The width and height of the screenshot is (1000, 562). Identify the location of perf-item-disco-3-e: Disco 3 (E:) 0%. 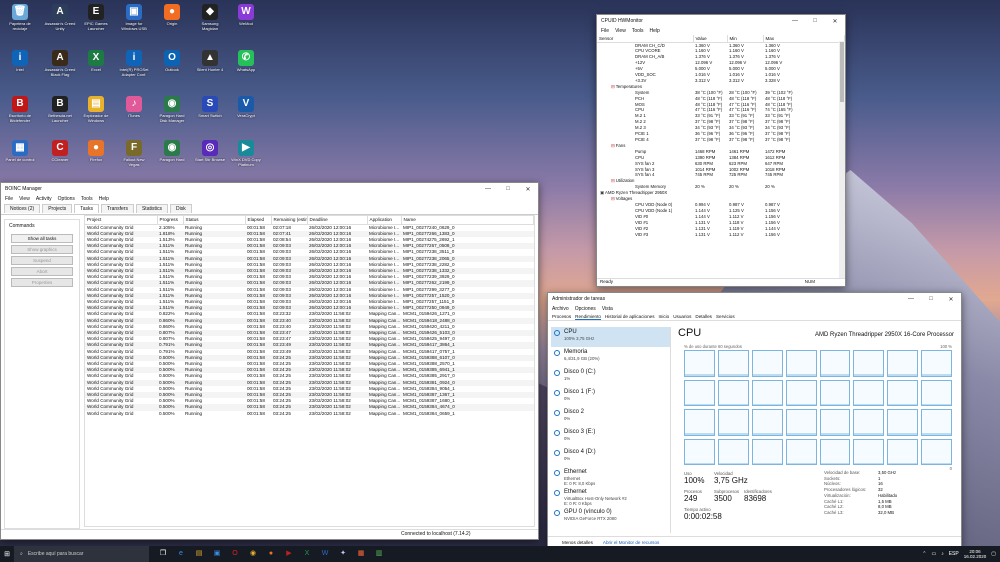
(610, 437).